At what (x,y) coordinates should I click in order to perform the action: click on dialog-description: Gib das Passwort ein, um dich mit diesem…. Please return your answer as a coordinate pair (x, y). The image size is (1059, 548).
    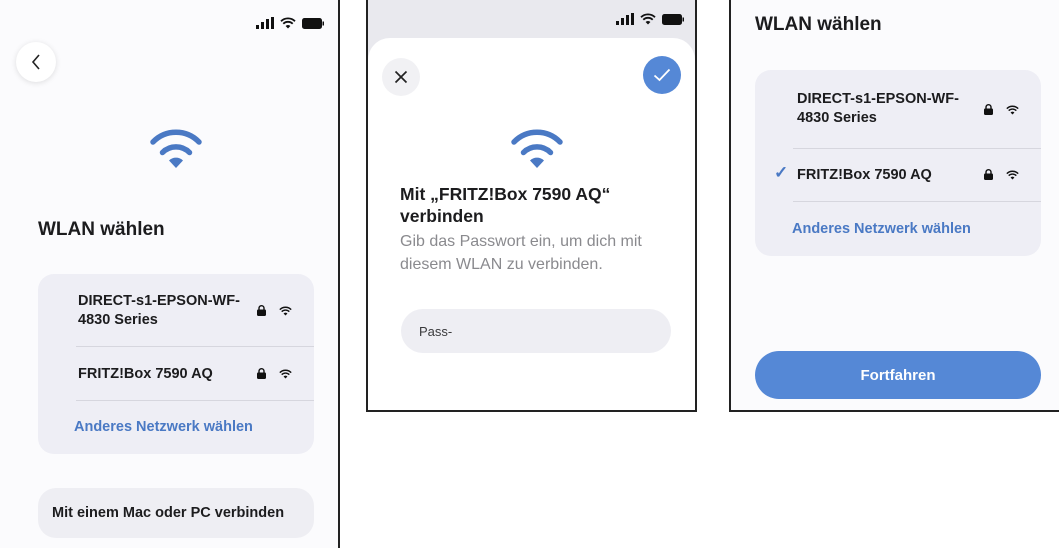
    Looking at the image, I should click on (521, 253).